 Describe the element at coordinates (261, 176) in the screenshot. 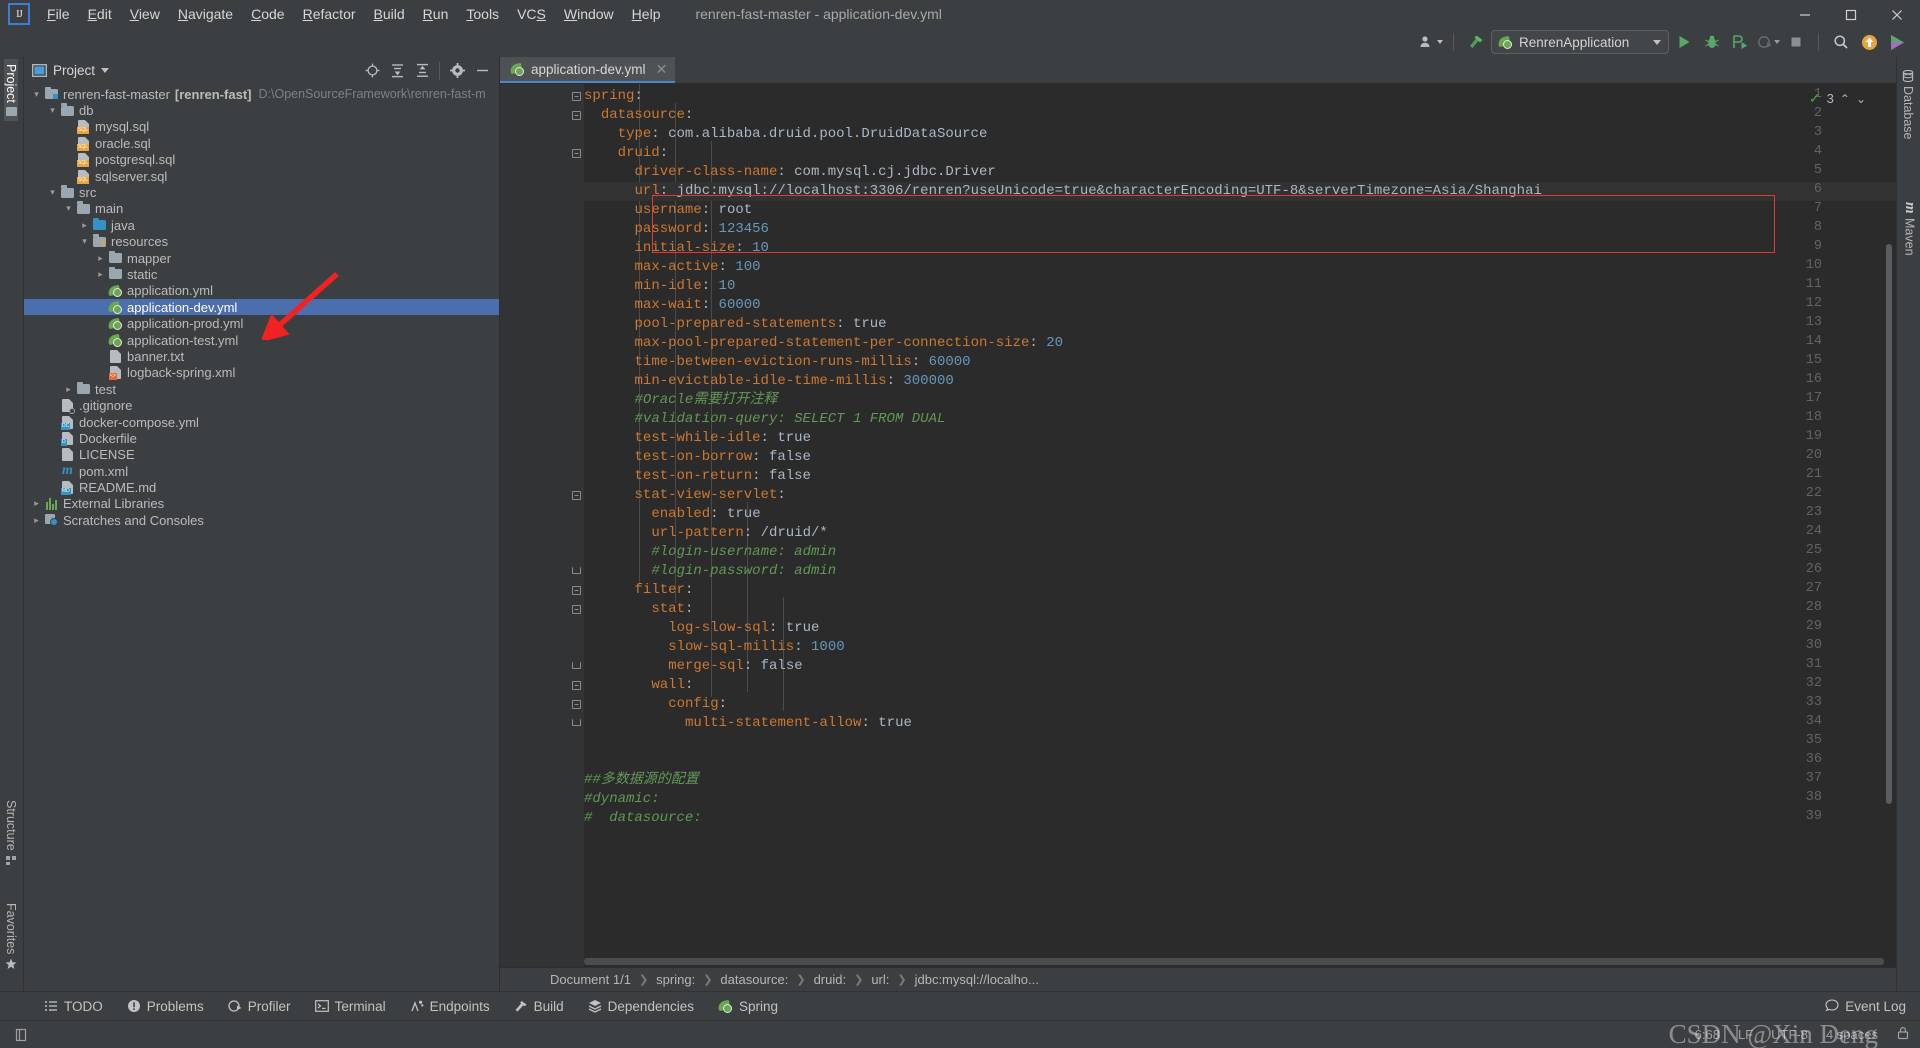

I see `tree-item-sqlserver-sql: SQL sqlserver.sql` at that location.